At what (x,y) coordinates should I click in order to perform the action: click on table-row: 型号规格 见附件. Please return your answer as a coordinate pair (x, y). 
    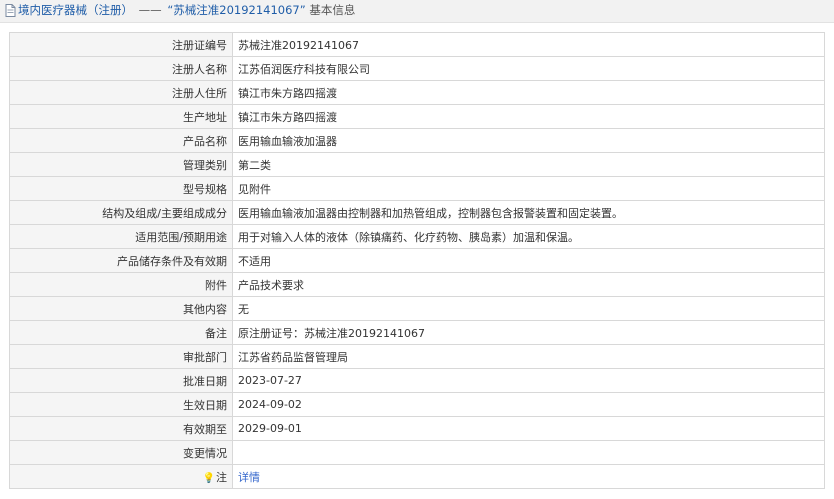
    Looking at the image, I should click on (417, 188).